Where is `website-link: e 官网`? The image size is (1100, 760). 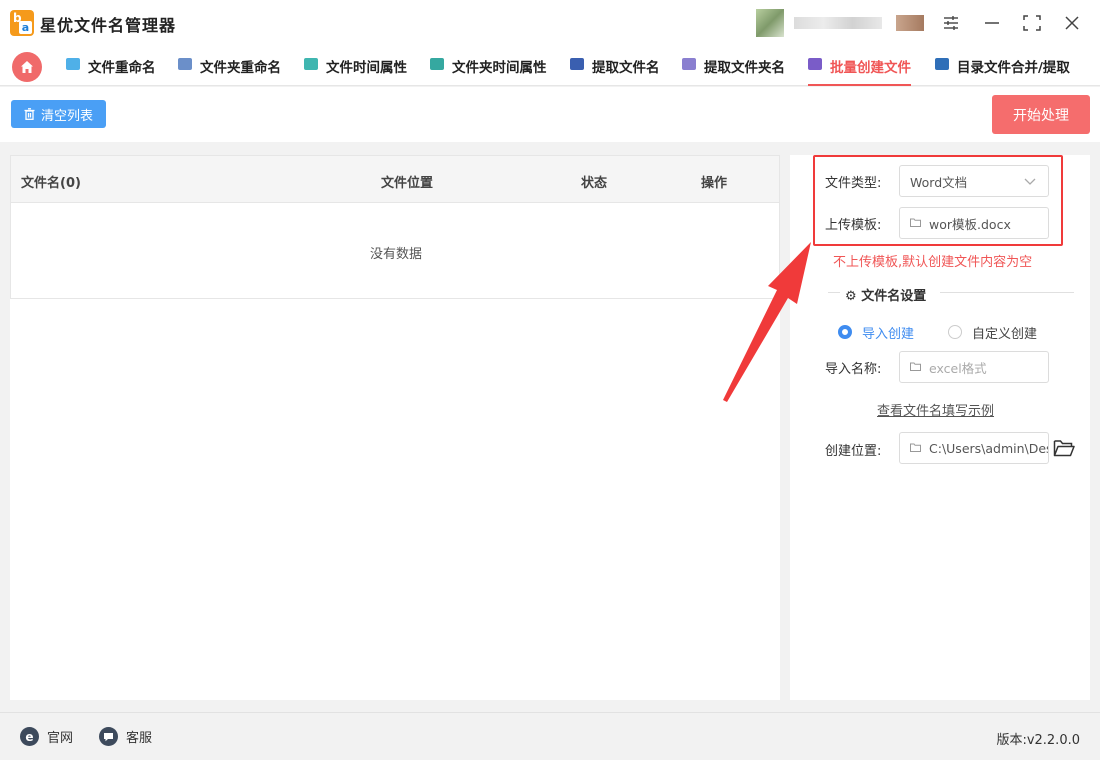
website-link: e 官网 is located at coordinates (46, 736).